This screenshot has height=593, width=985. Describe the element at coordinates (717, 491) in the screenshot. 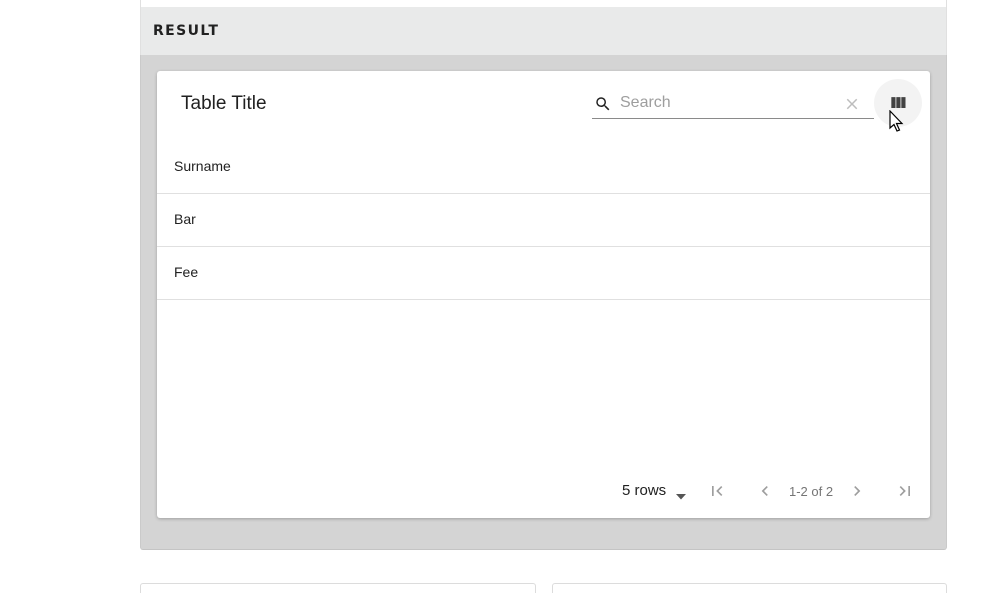

I see `first-page-icon` at that location.